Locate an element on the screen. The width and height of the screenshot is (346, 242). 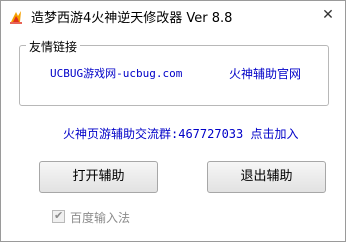
ucbug-link: UCBUG游戏网-ucbug.com is located at coordinates (116, 73).